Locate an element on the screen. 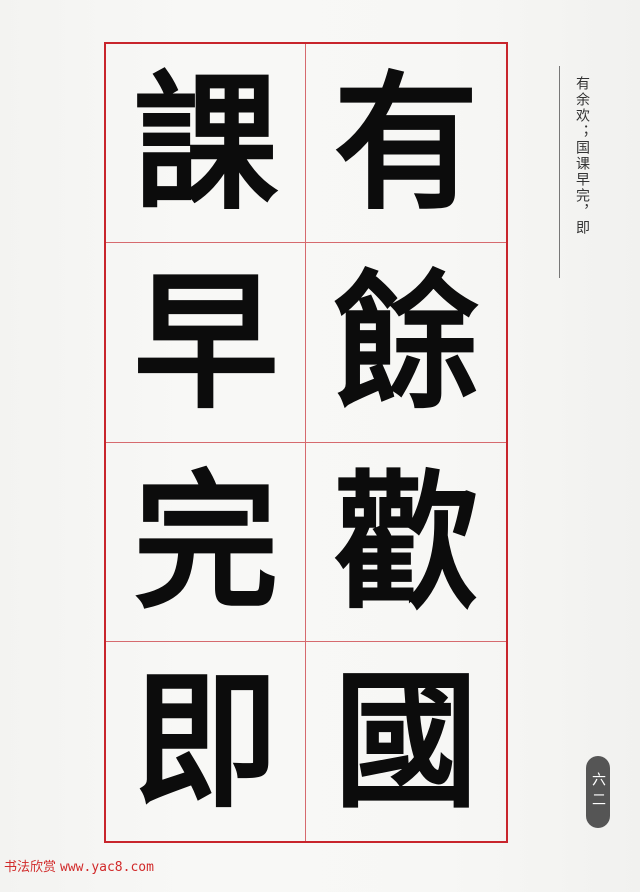 This screenshot has width=640, height=892. grid-cell: 餘 is located at coordinates (406, 343).